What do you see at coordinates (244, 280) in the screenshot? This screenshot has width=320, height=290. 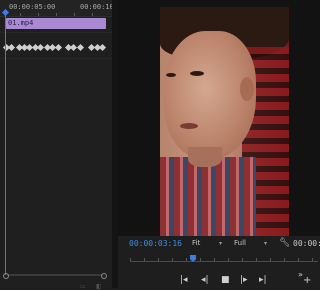 I see `step-forward-icon: |▸` at bounding box center [244, 280].